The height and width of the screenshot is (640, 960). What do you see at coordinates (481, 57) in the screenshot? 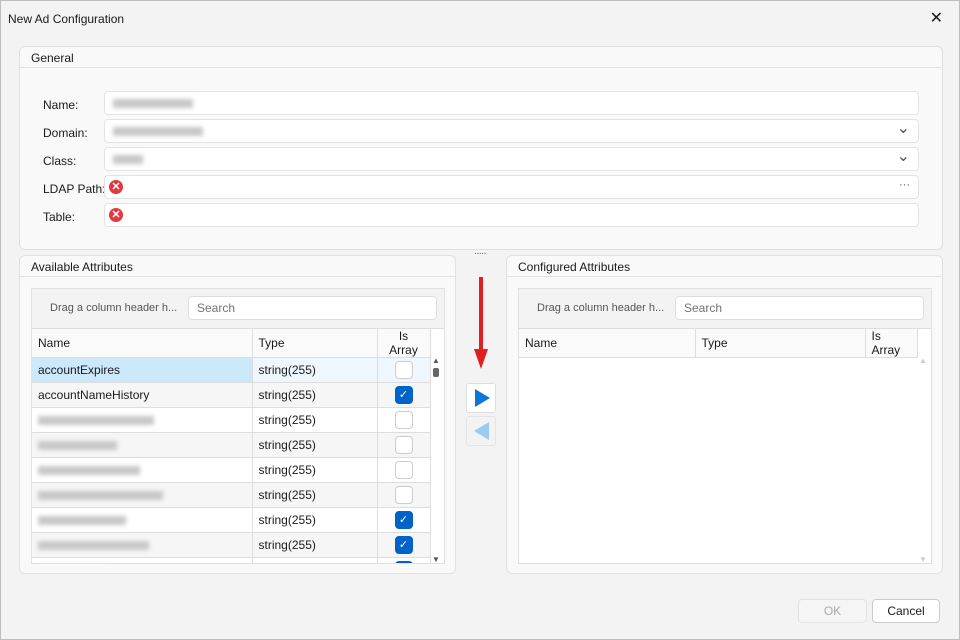
I see `general-header: General` at bounding box center [481, 57].